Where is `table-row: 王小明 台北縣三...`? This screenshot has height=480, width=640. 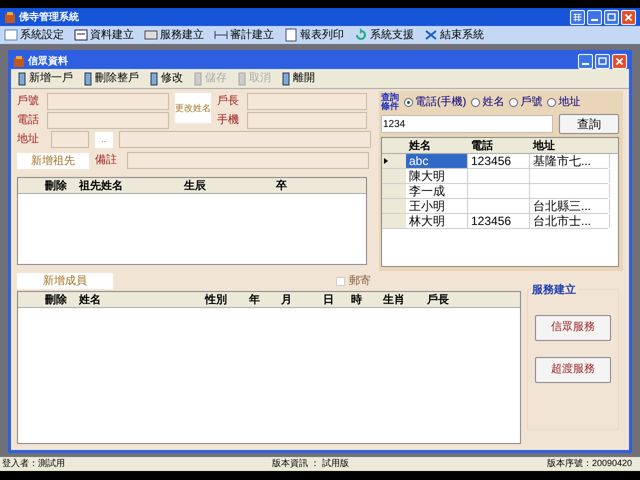
table-row: 王小明 台北縣三... is located at coordinates (495, 206).